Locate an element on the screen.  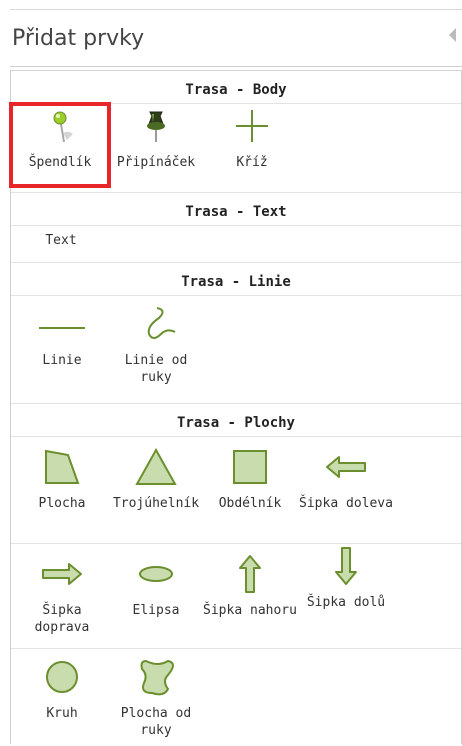
tool-label: Linie od ruky is located at coordinates (156, 369).